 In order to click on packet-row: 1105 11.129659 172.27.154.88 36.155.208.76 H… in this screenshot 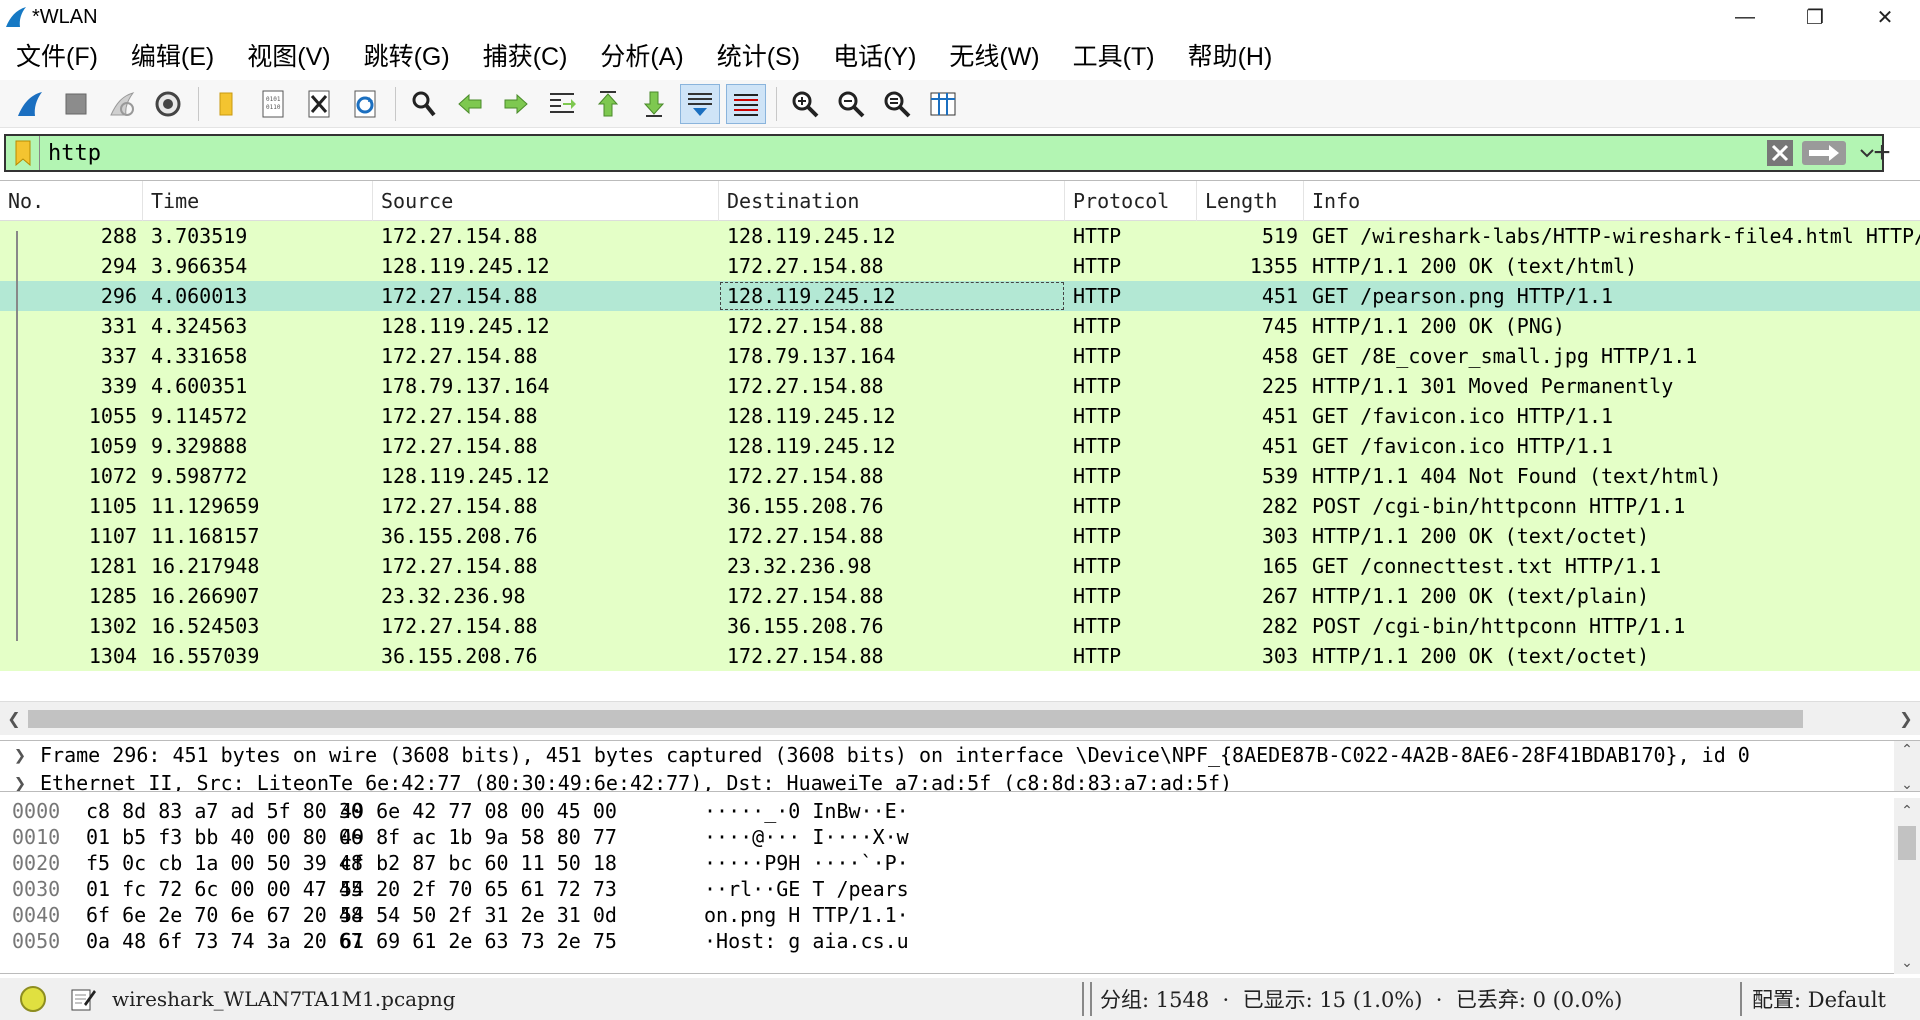, I will do `click(960, 506)`.